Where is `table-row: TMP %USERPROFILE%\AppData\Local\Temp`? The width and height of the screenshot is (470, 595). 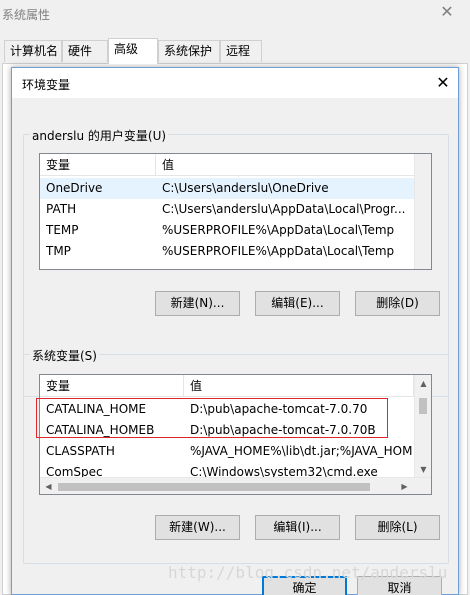 table-row: TMP %USERPROFILE%\AppData\Local\Temp is located at coordinates (235, 251).